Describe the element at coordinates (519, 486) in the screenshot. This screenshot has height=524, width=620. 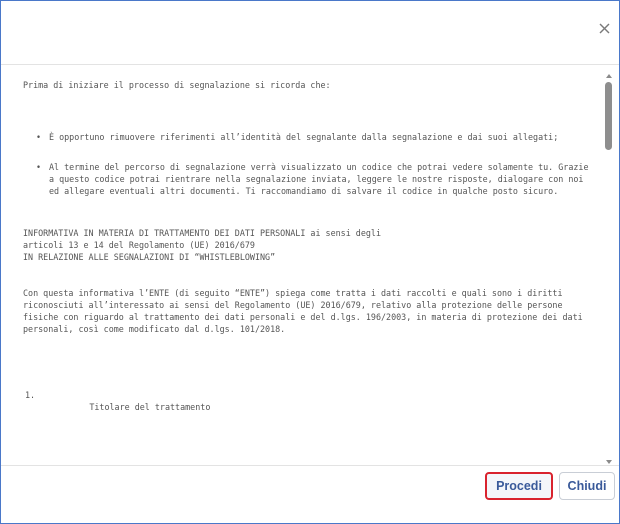
I see `proceed-button: Procedi` at that location.